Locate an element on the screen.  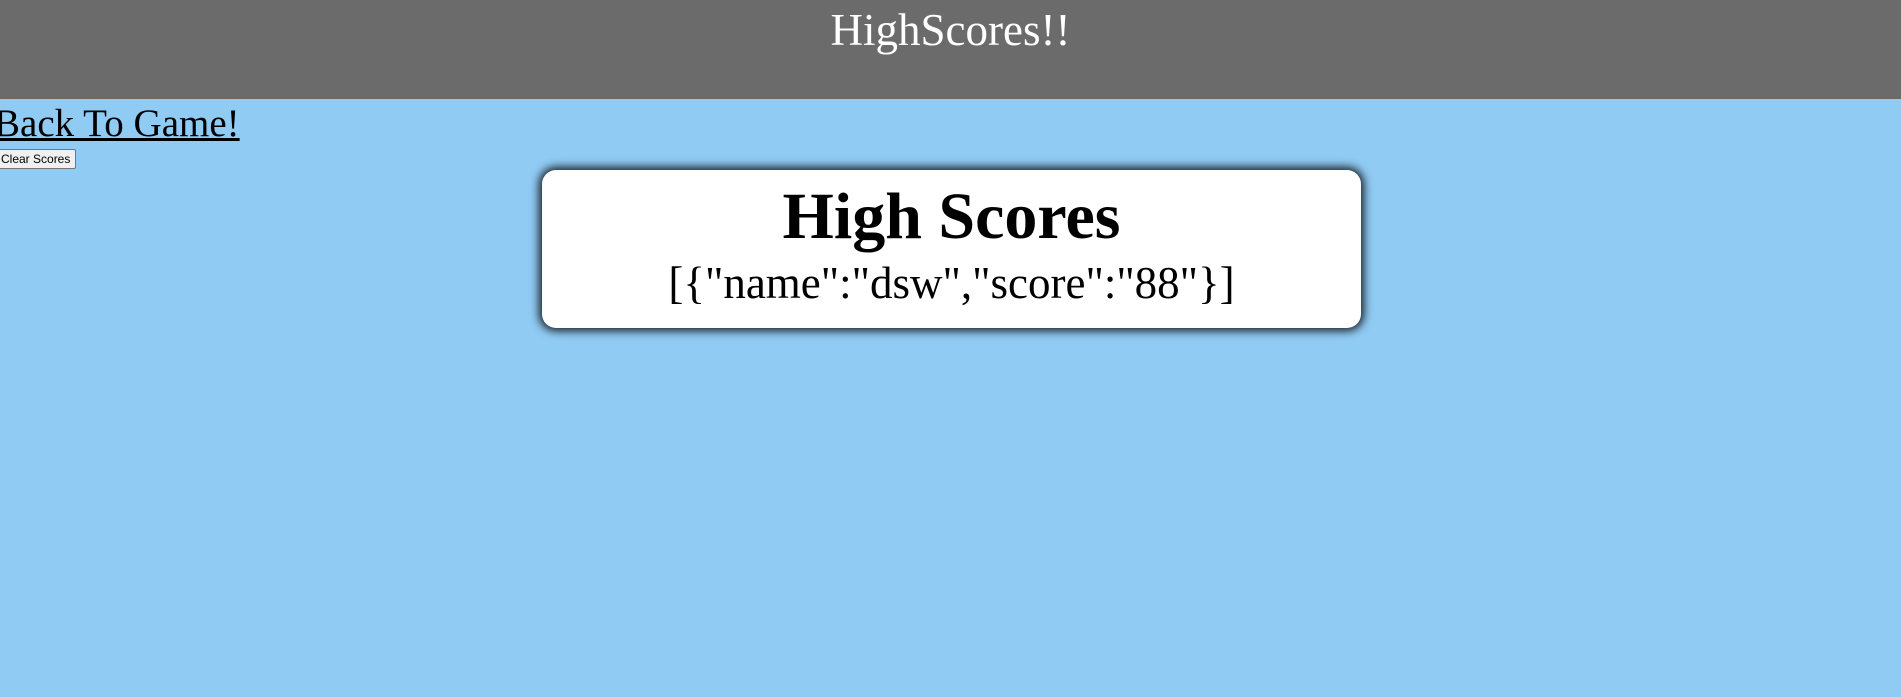
header-bar: HighScores!! is located at coordinates (950, 49).